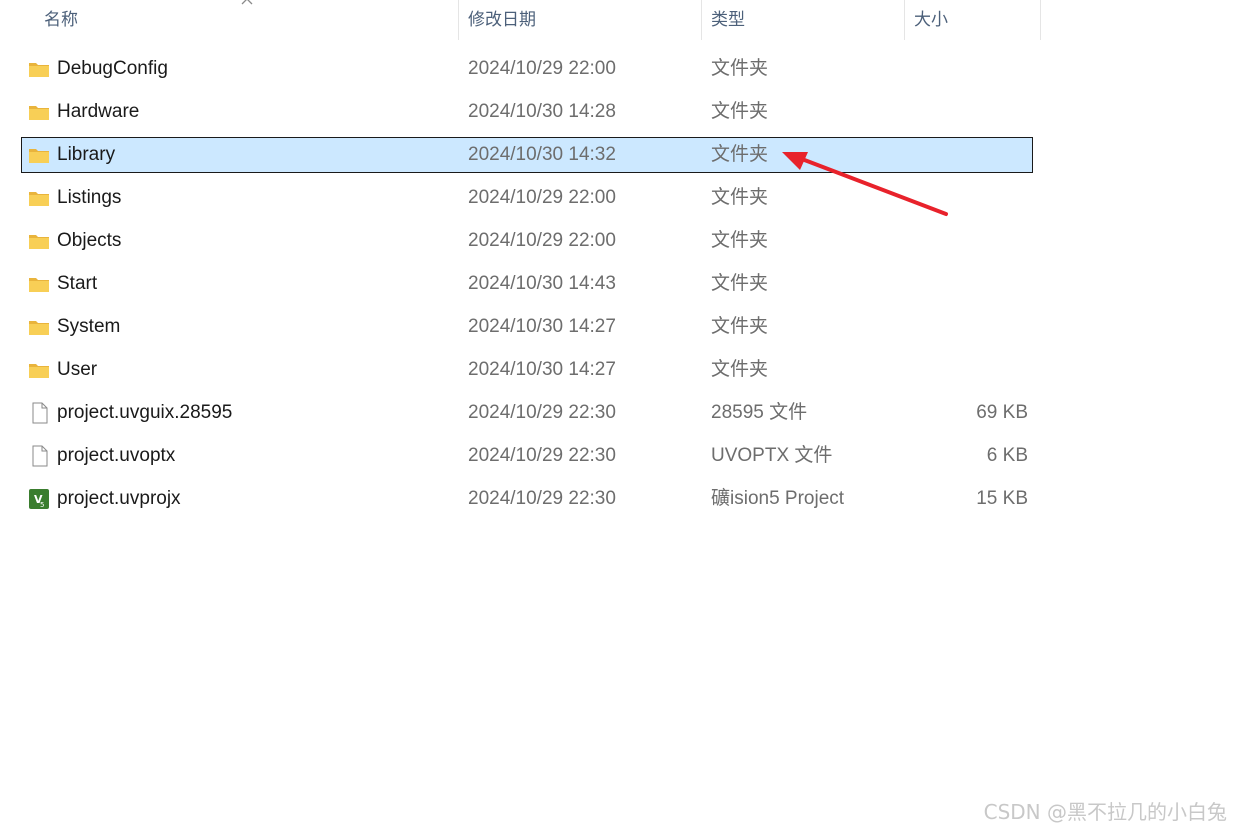 The width and height of the screenshot is (1233, 831). I want to click on column-header-size: 大小, so click(973, 20).